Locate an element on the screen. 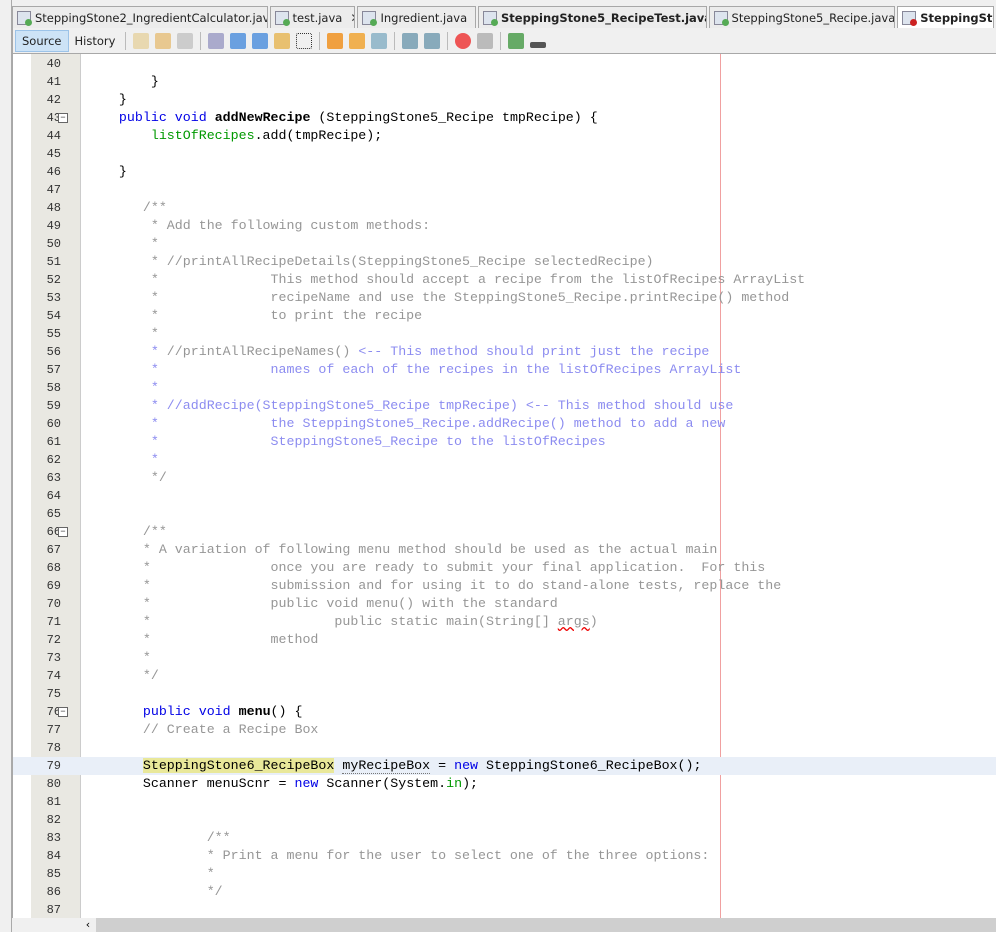 This screenshot has width=996, height=932. code-line: 48 /** is located at coordinates (504, 208).